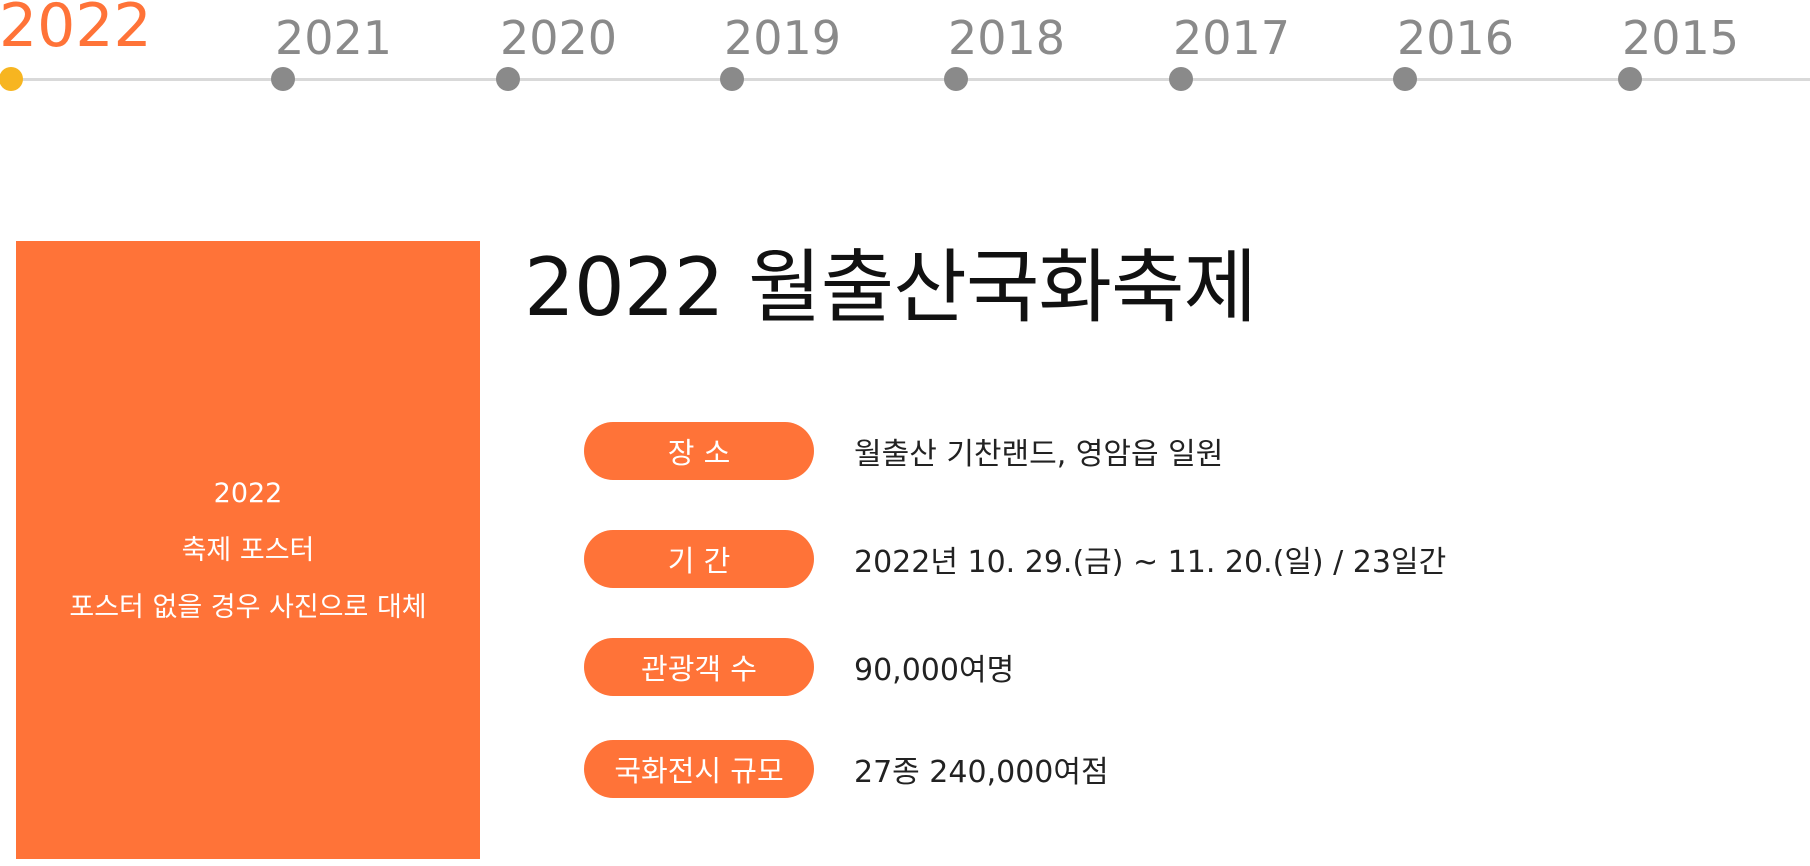  Describe the element at coordinates (248, 493) in the screenshot. I see `poster-year: 2022` at that location.